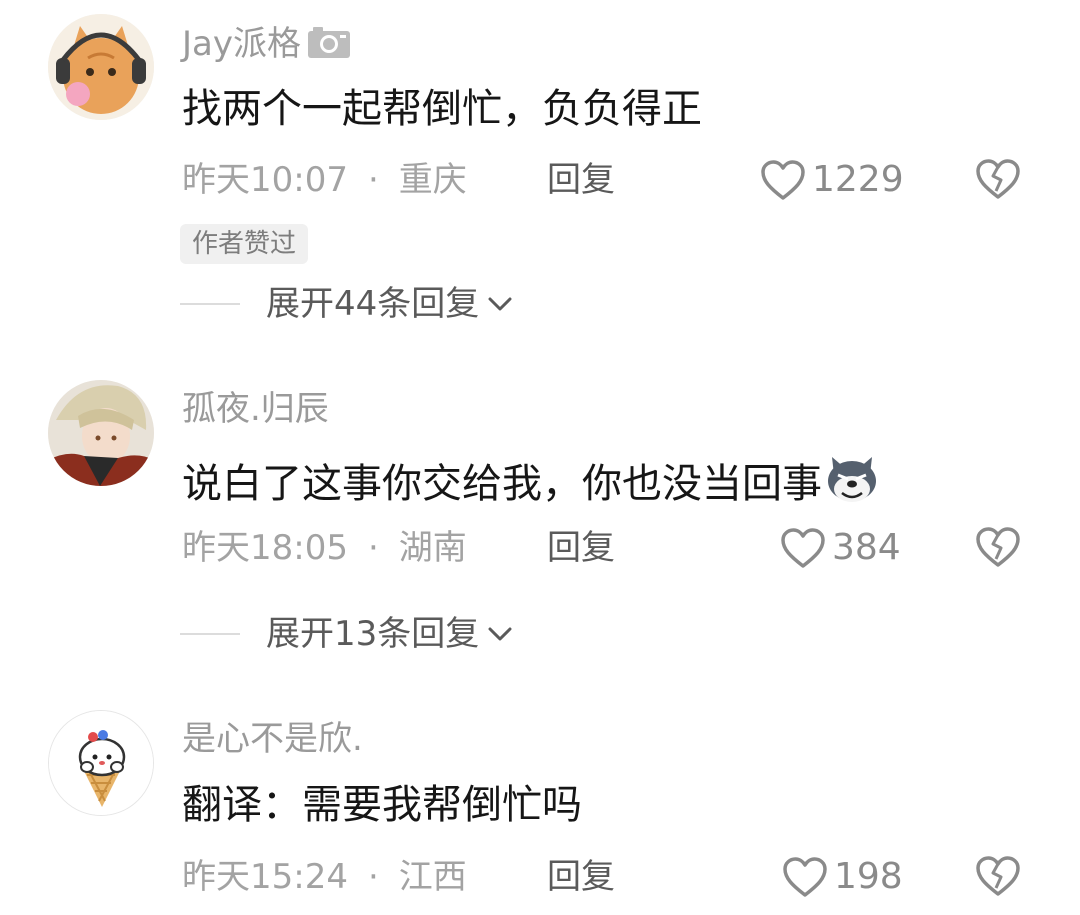 The width and height of the screenshot is (1080, 915). I want to click on username: 是心不是欣., so click(272, 739).